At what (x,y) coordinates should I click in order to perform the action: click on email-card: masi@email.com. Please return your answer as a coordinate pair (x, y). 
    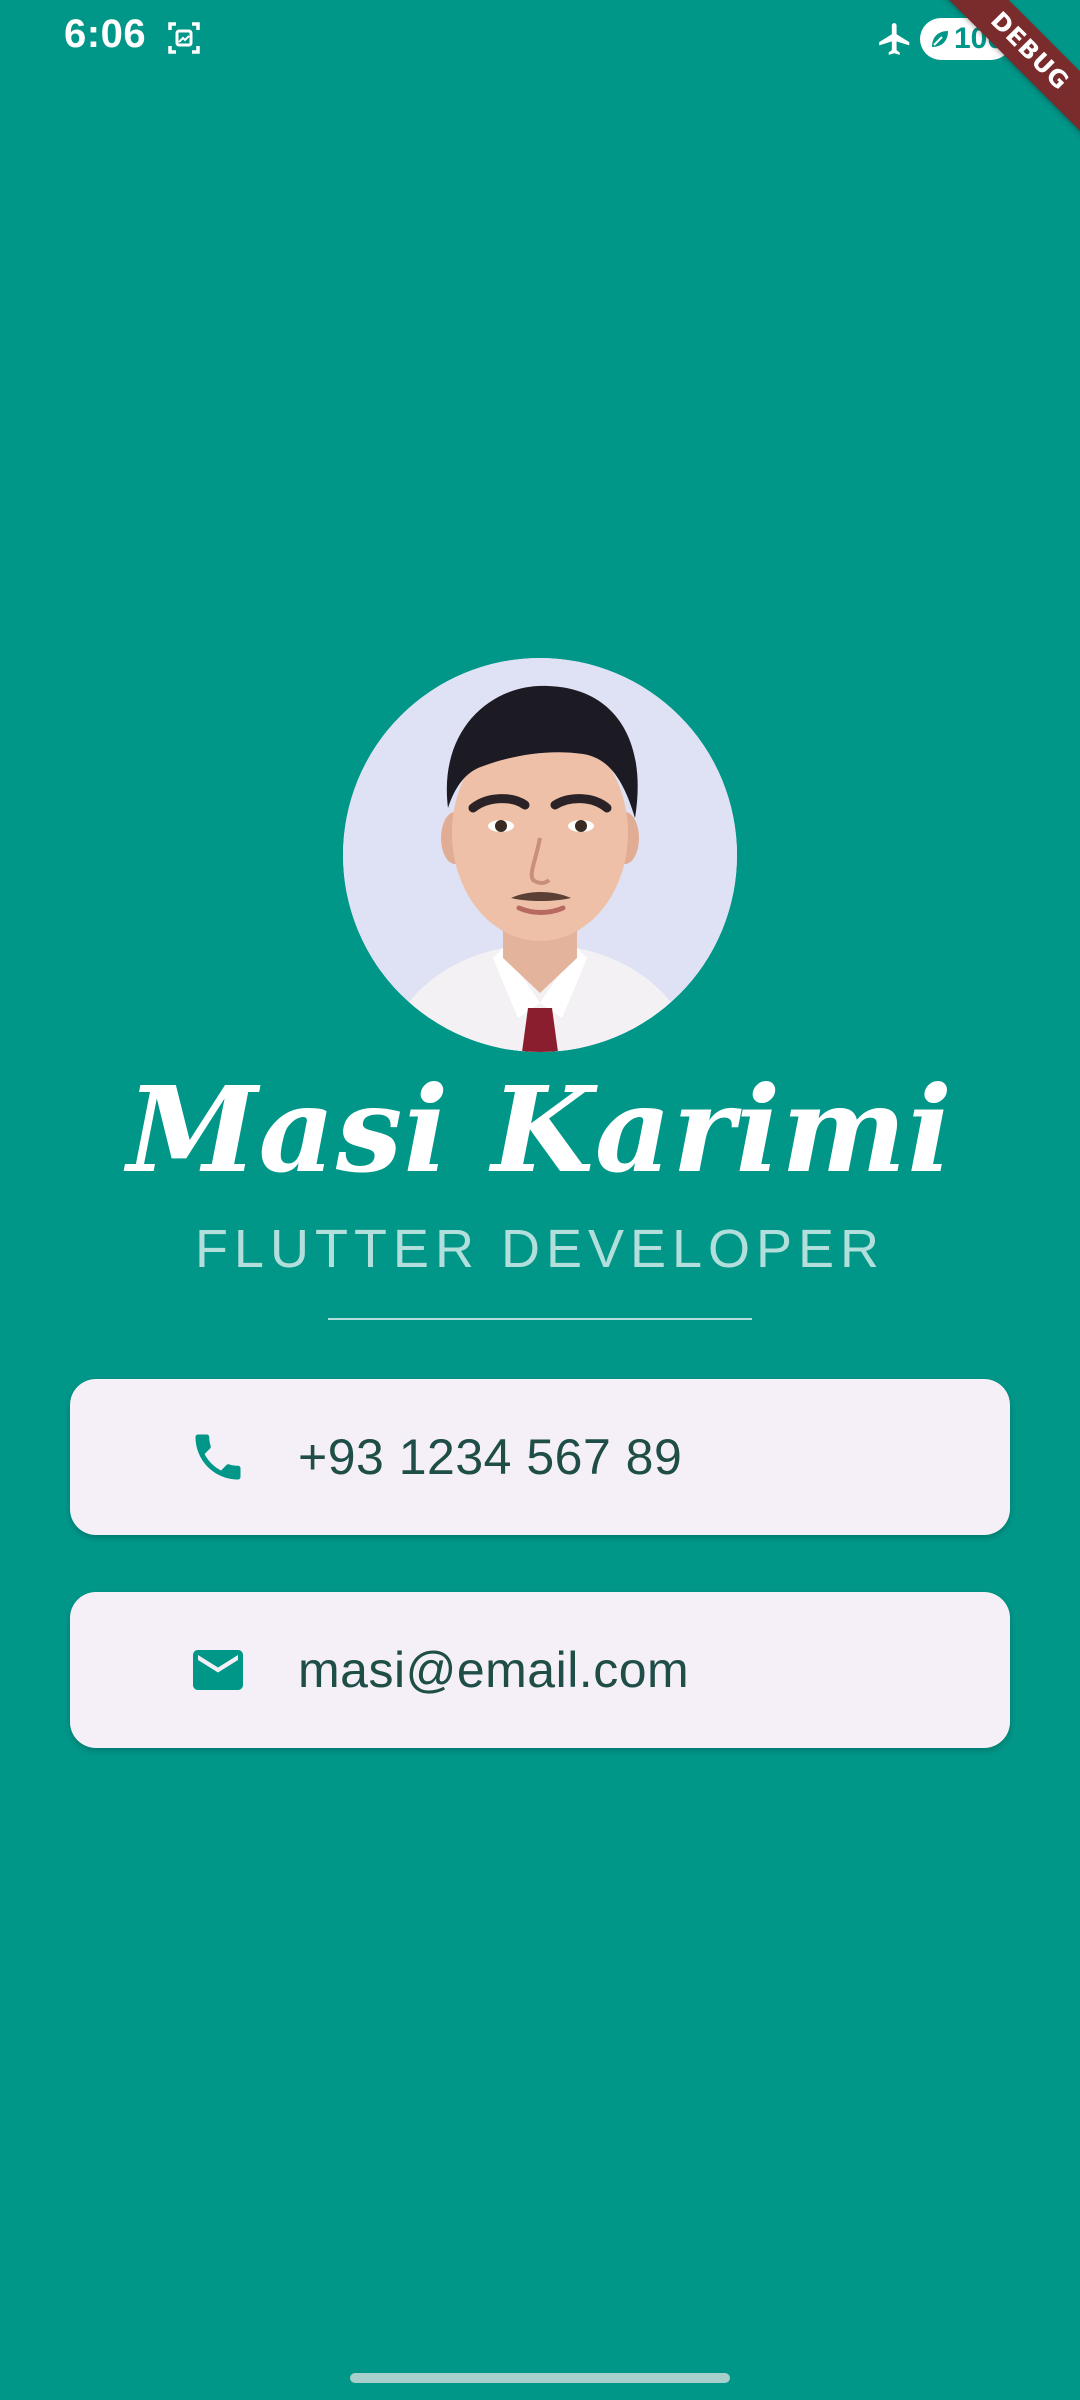
    Looking at the image, I should click on (540, 1670).